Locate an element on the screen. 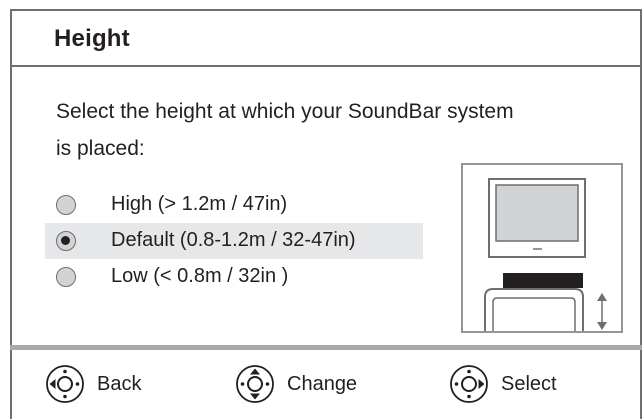 This screenshot has height=419, width=643. page-title: Height is located at coordinates (92, 38).